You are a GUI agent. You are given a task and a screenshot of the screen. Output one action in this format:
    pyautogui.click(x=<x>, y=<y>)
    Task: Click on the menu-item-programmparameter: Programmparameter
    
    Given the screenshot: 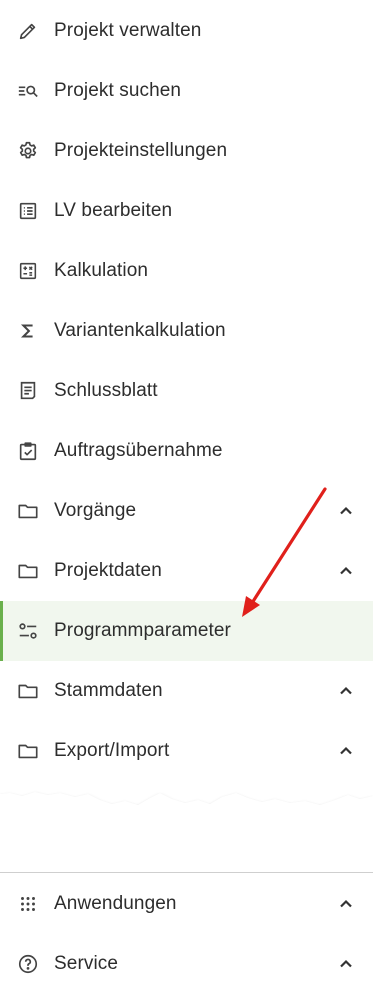 What is the action you would take?
    pyautogui.click(x=186, y=631)
    